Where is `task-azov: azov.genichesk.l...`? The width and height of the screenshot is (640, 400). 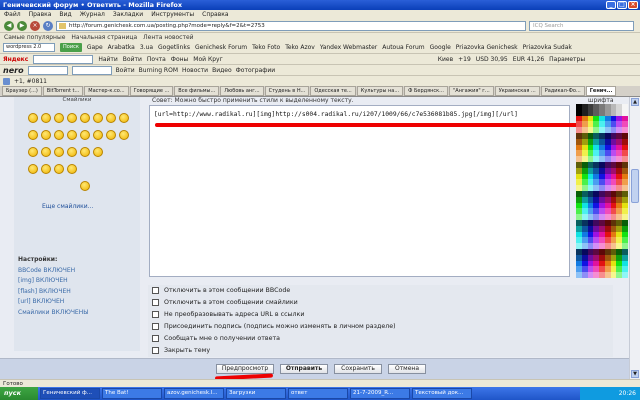
task-azov: azov.genichesk.l... is located at coordinates (194, 393).